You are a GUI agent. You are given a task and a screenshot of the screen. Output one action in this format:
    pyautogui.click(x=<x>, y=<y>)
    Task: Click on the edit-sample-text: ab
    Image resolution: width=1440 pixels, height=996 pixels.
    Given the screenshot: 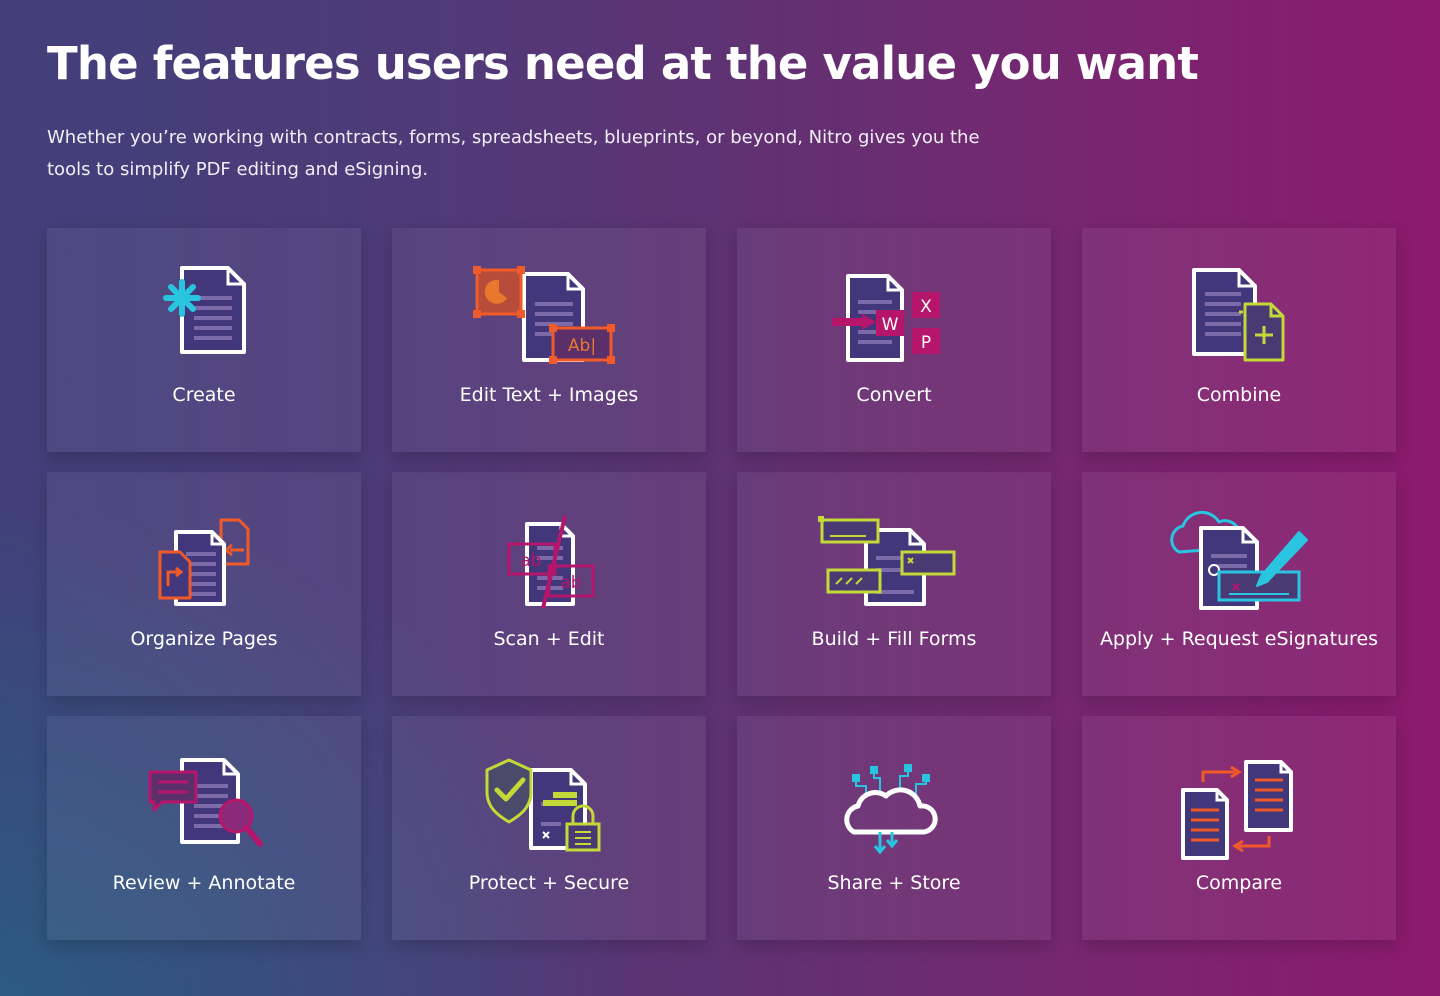 What is the action you would take?
    pyautogui.click(x=570, y=583)
    